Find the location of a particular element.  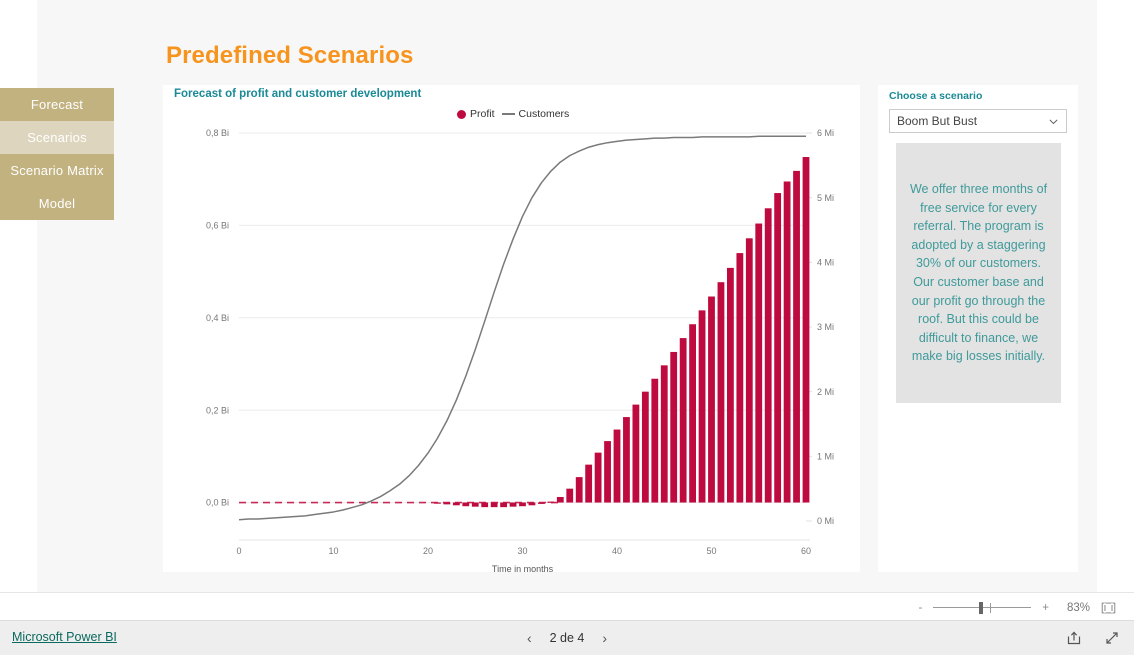

svg-text: Time in months is located at coordinates (523, 568).